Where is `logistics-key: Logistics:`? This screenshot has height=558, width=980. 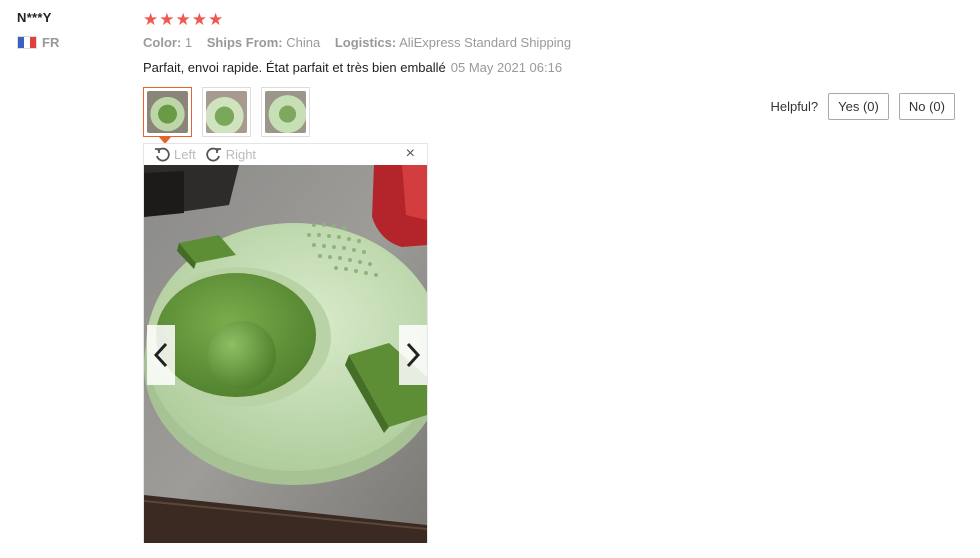 logistics-key: Logistics: is located at coordinates (365, 42).